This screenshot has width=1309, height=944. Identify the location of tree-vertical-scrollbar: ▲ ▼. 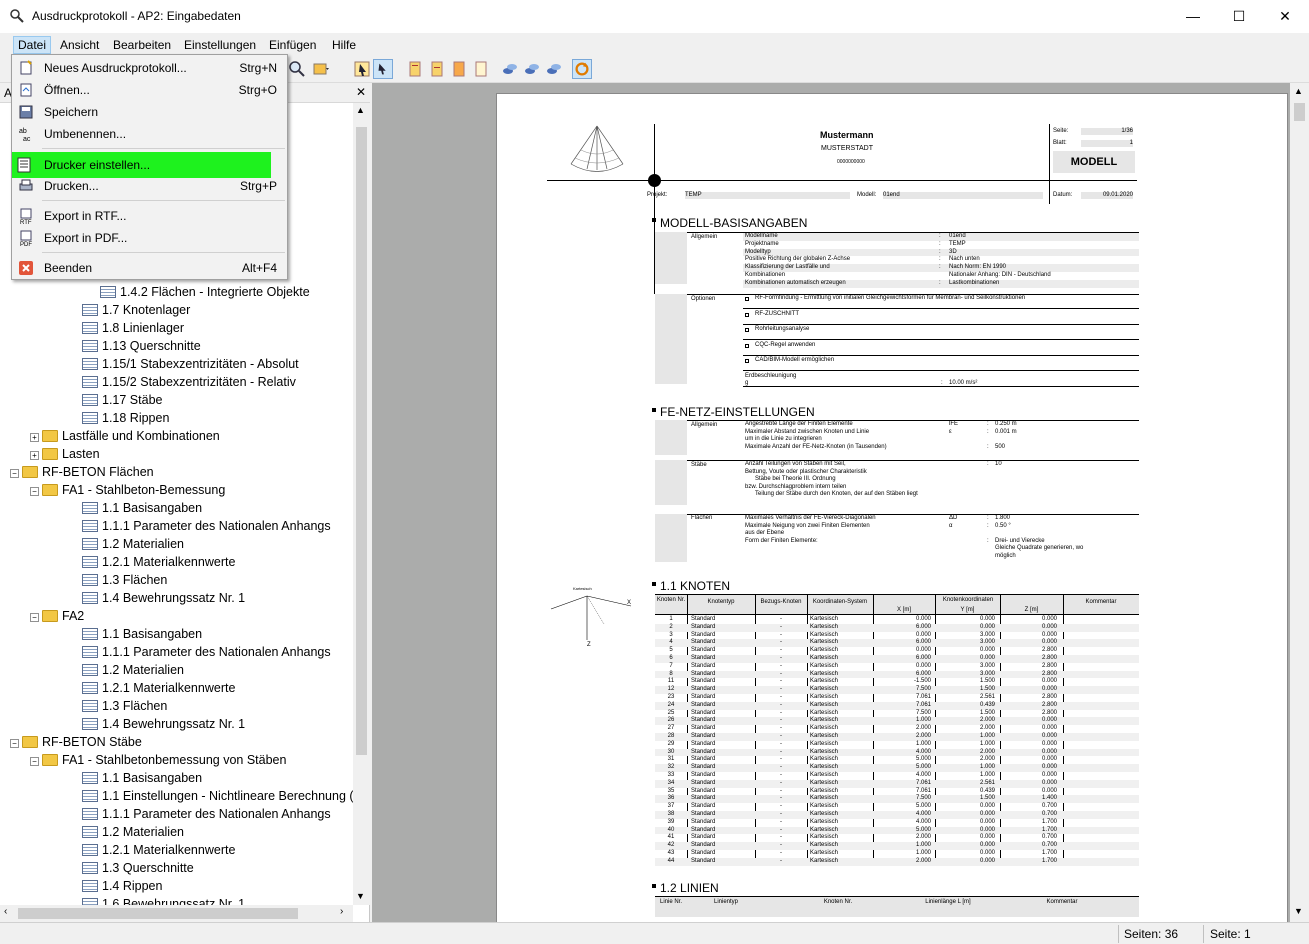
(361, 504).